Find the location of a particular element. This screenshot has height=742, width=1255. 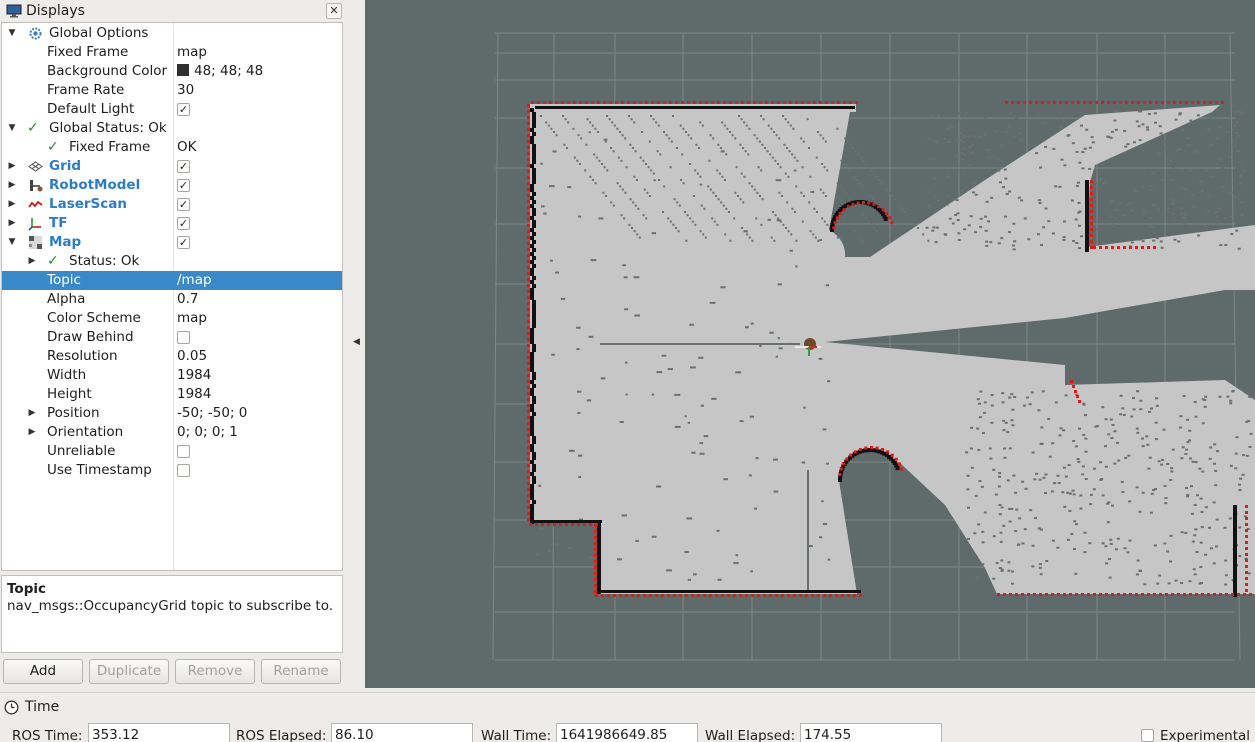

tree-row-label: Alpha is located at coordinates (66, 299).